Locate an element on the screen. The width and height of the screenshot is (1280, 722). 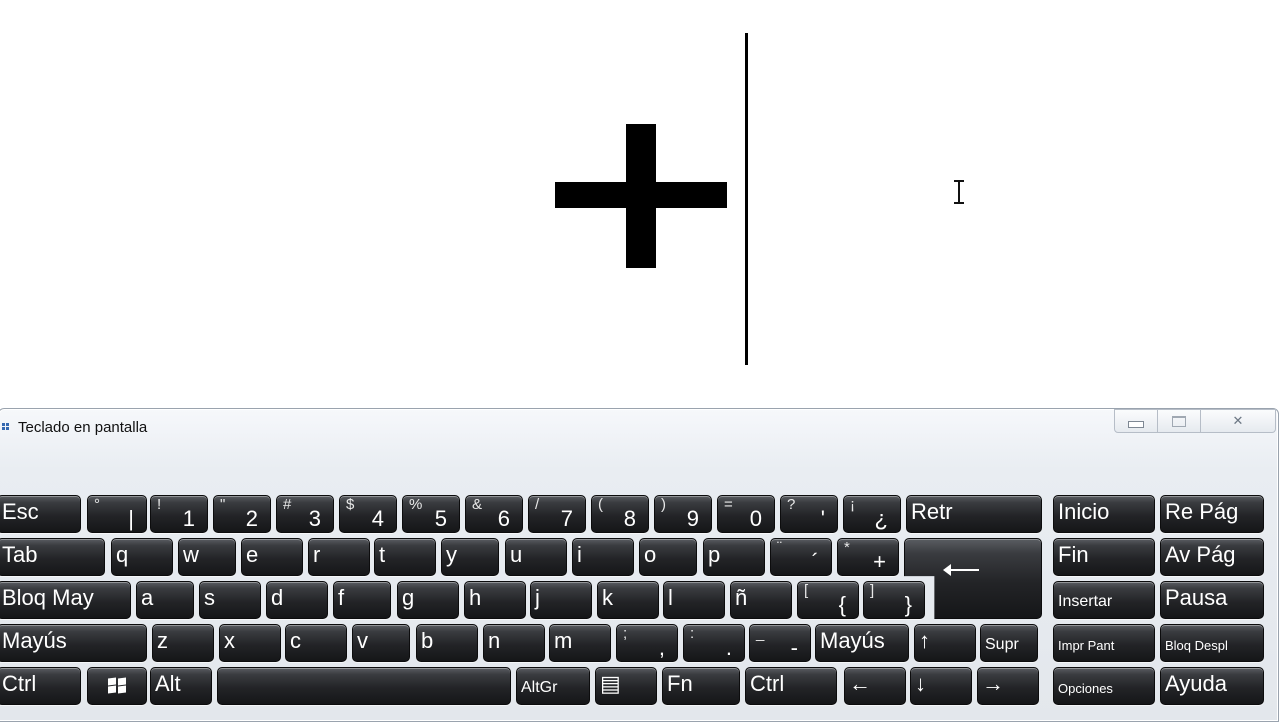
key-label: → is located at coordinates (993, 683).